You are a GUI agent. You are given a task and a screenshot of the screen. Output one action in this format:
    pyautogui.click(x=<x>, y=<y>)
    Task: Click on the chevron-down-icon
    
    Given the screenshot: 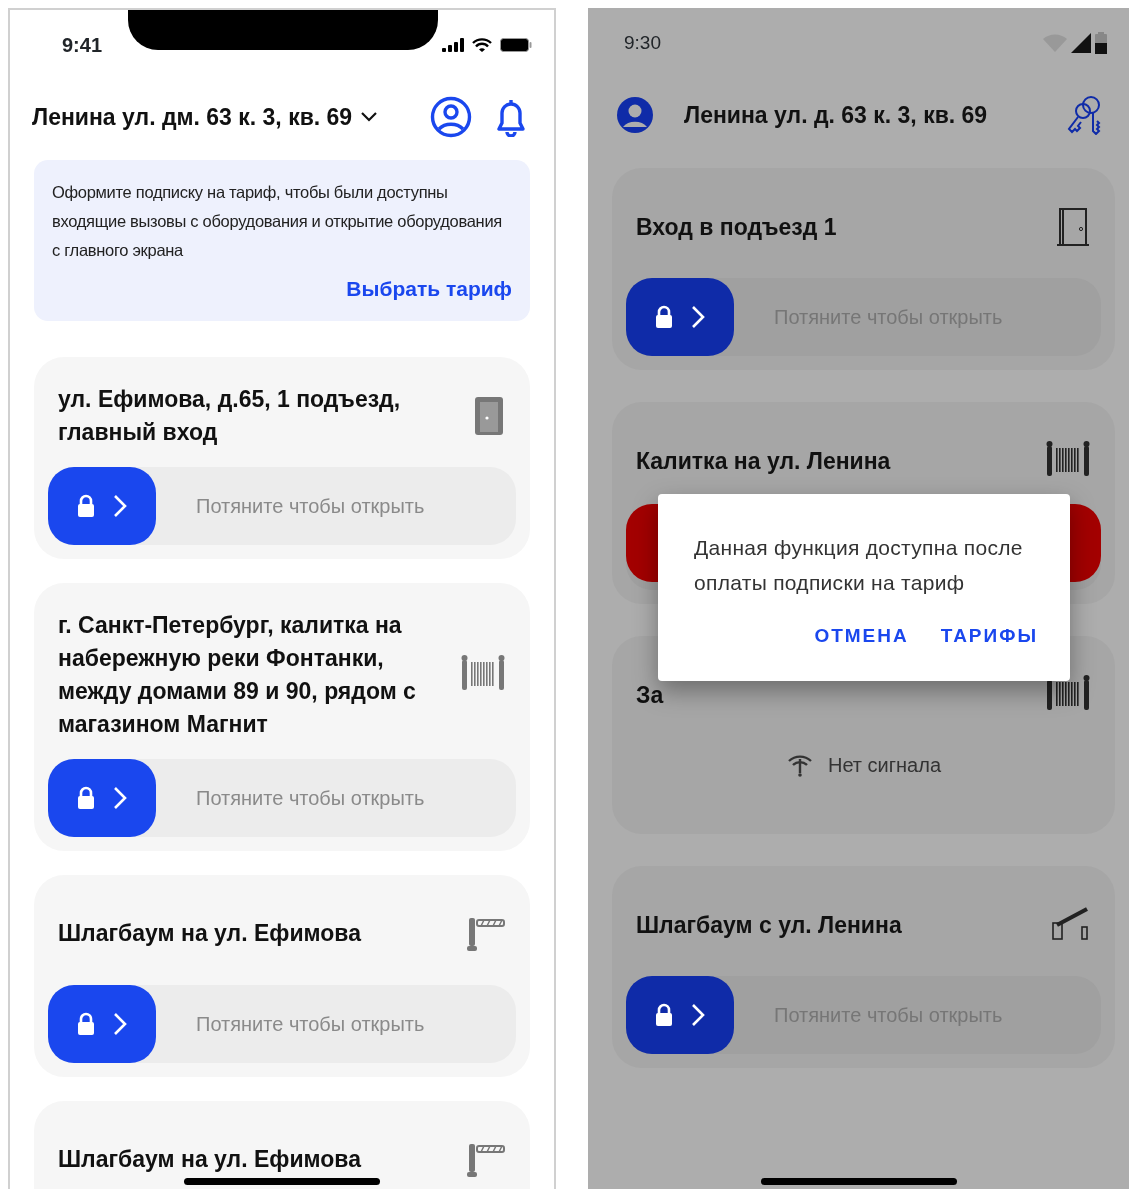 What is the action you would take?
    pyautogui.click(x=369, y=117)
    